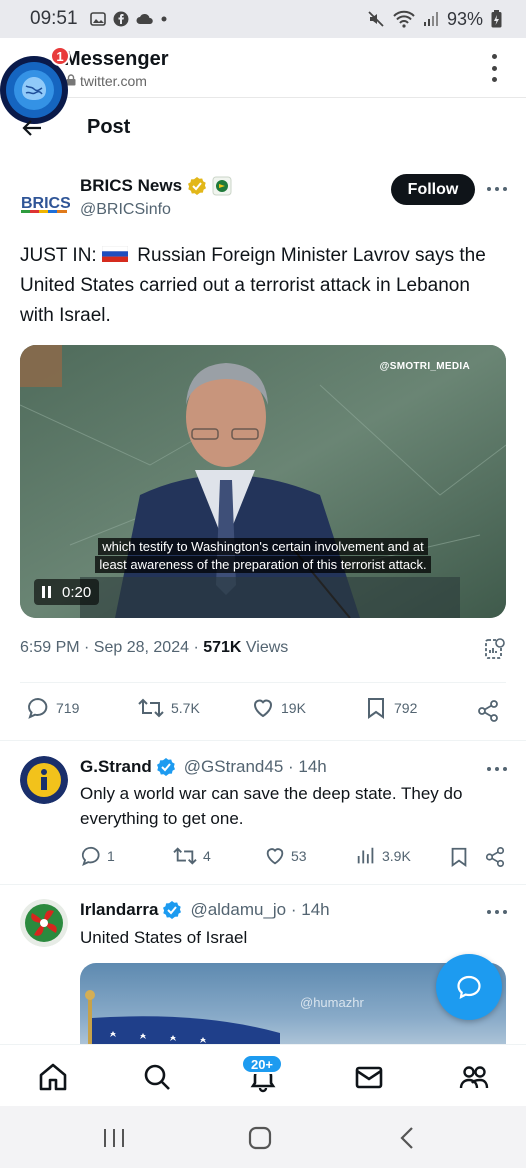 Image resolution: width=526 pixels, height=1168 pixels. Describe the element at coordinates (406, 708) in the screenshot. I see `bookmark-count: 792` at that location.